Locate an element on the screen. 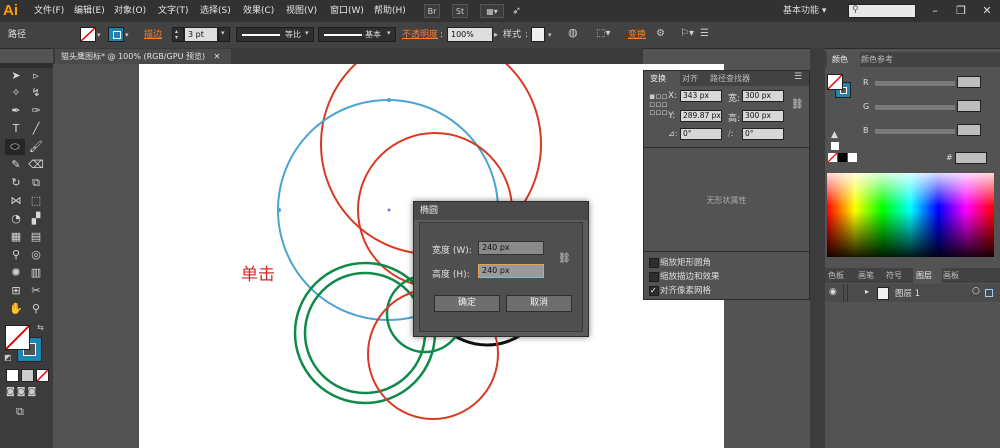  tab-artboards: 画板 is located at coordinates (956, 275).